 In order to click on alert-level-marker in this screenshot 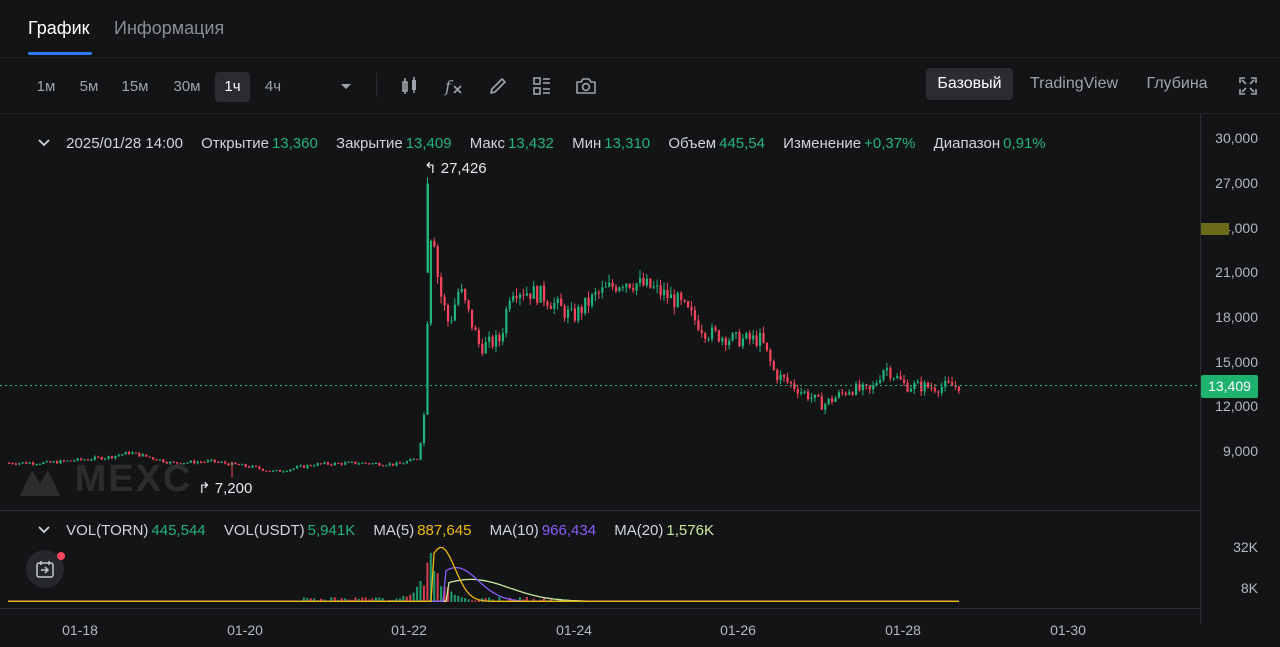, I will do `click(1215, 229)`.